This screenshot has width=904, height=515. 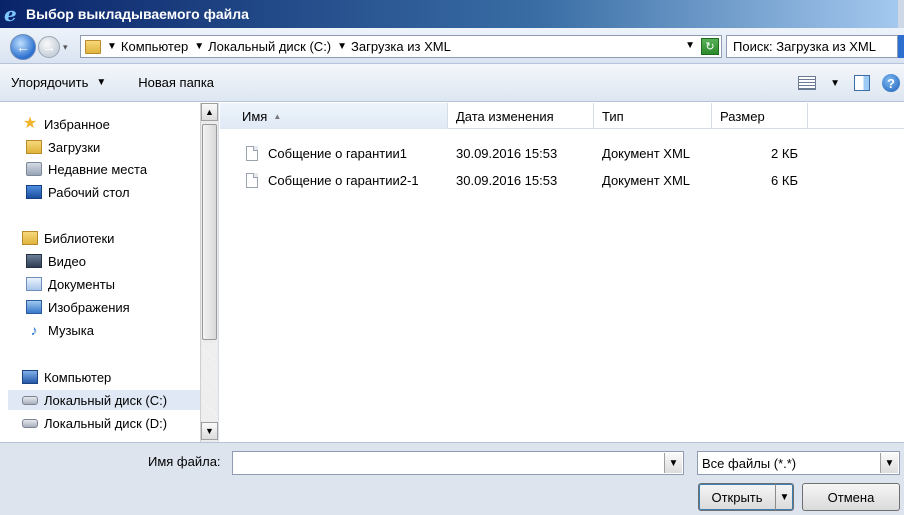 What do you see at coordinates (78, 307) in the screenshot?
I see `sidebar-item-images: Изображения` at bounding box center [78, 307].